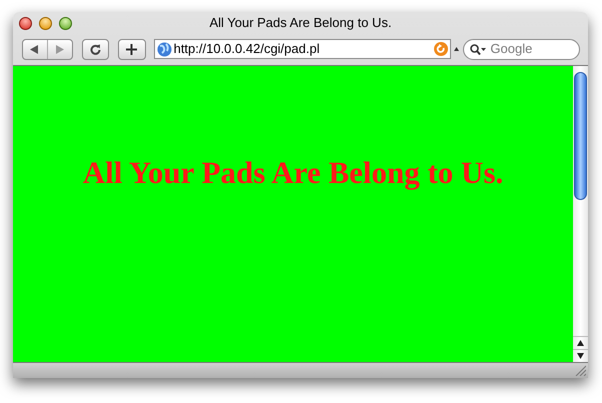 This screenshot has height=403, width=602. Describe the element at coordinates (580, 370) in the screenshot. I see `resize-handle-icon` at that location.